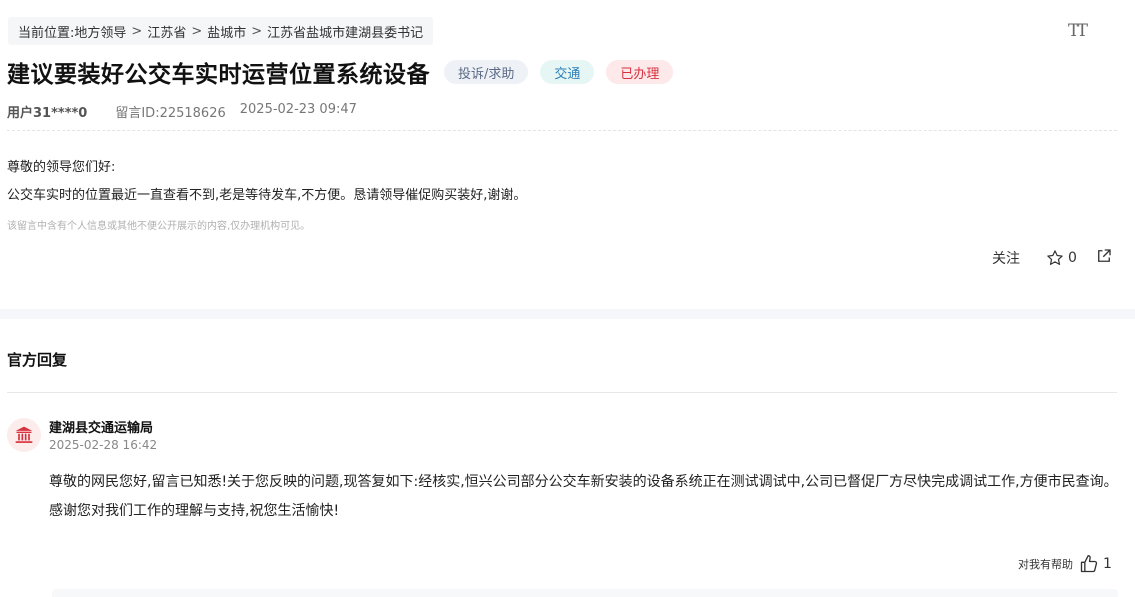 The width and height of the screenshot is (1135, 597). What do you see at coordinates (226, 31) in the screenshot?
I see `breadcrumb-item-city: 盐城市` at bounding box center [226, 31].